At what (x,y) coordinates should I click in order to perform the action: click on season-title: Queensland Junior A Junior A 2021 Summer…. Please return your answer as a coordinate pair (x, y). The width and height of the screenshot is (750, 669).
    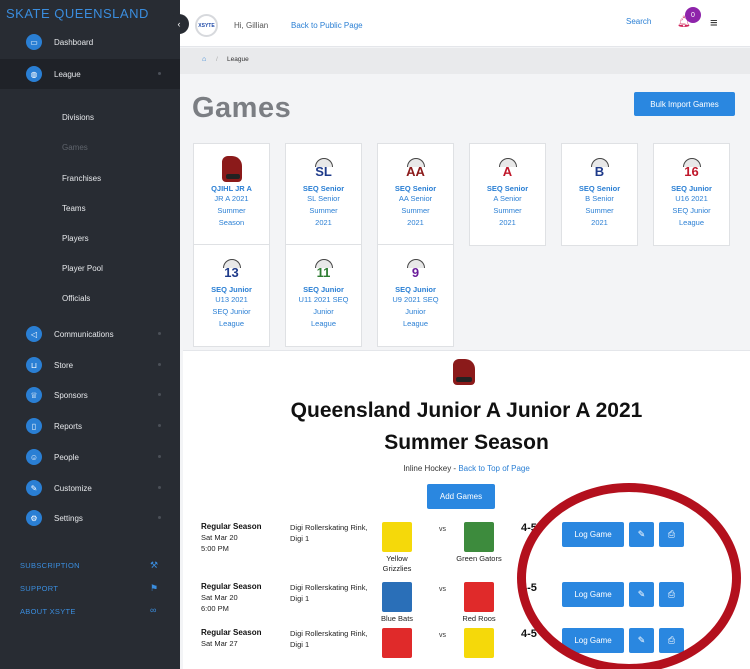
    Looking at the image, I should click on (466, 427).